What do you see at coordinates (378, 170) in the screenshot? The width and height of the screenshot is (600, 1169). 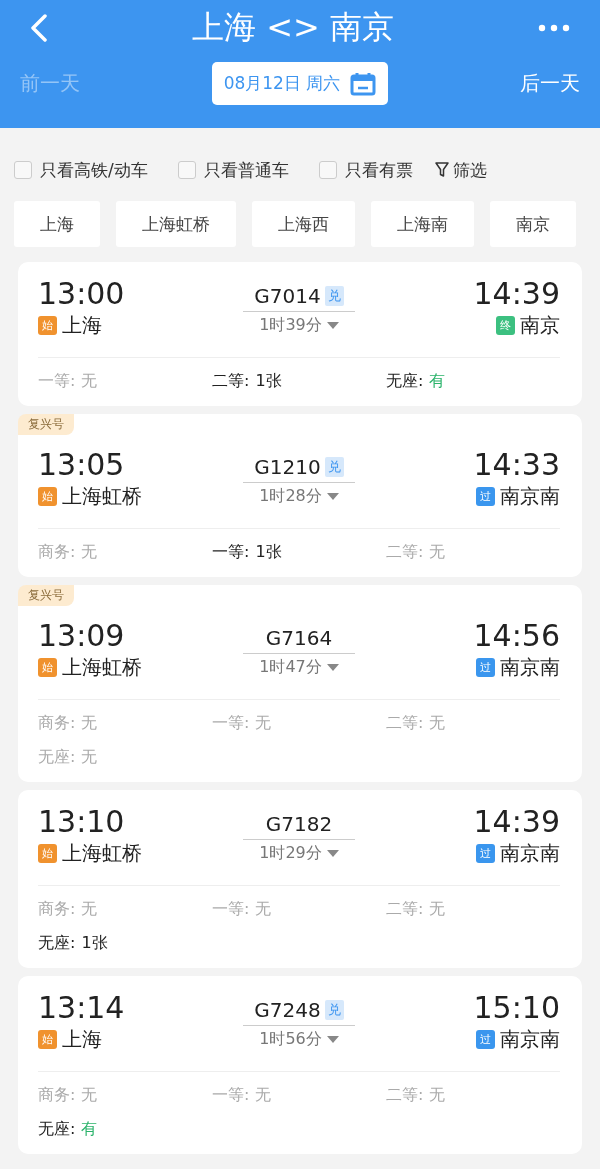 I see `filter-label: 只看有票` at bounding box center [378, 170].